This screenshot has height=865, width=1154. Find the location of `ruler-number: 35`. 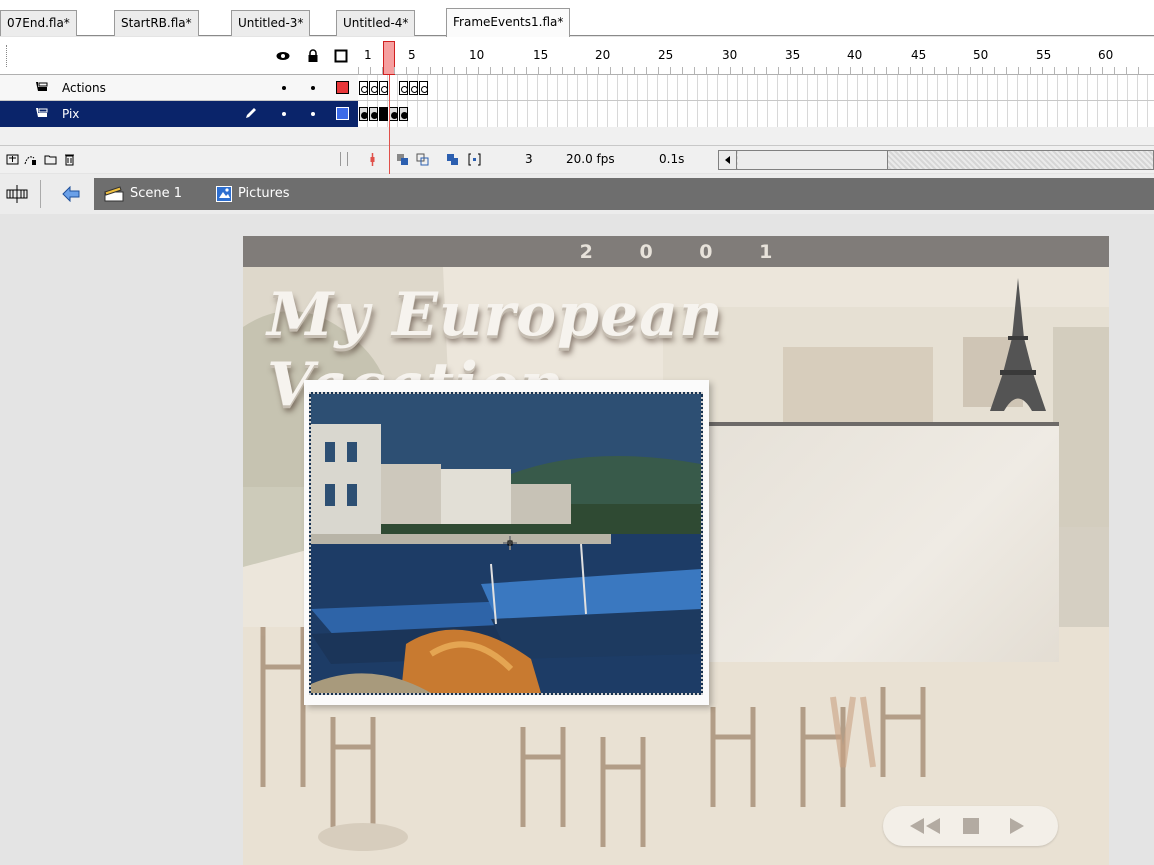

ruler-number: 35 is located at coordinates (793, 55).